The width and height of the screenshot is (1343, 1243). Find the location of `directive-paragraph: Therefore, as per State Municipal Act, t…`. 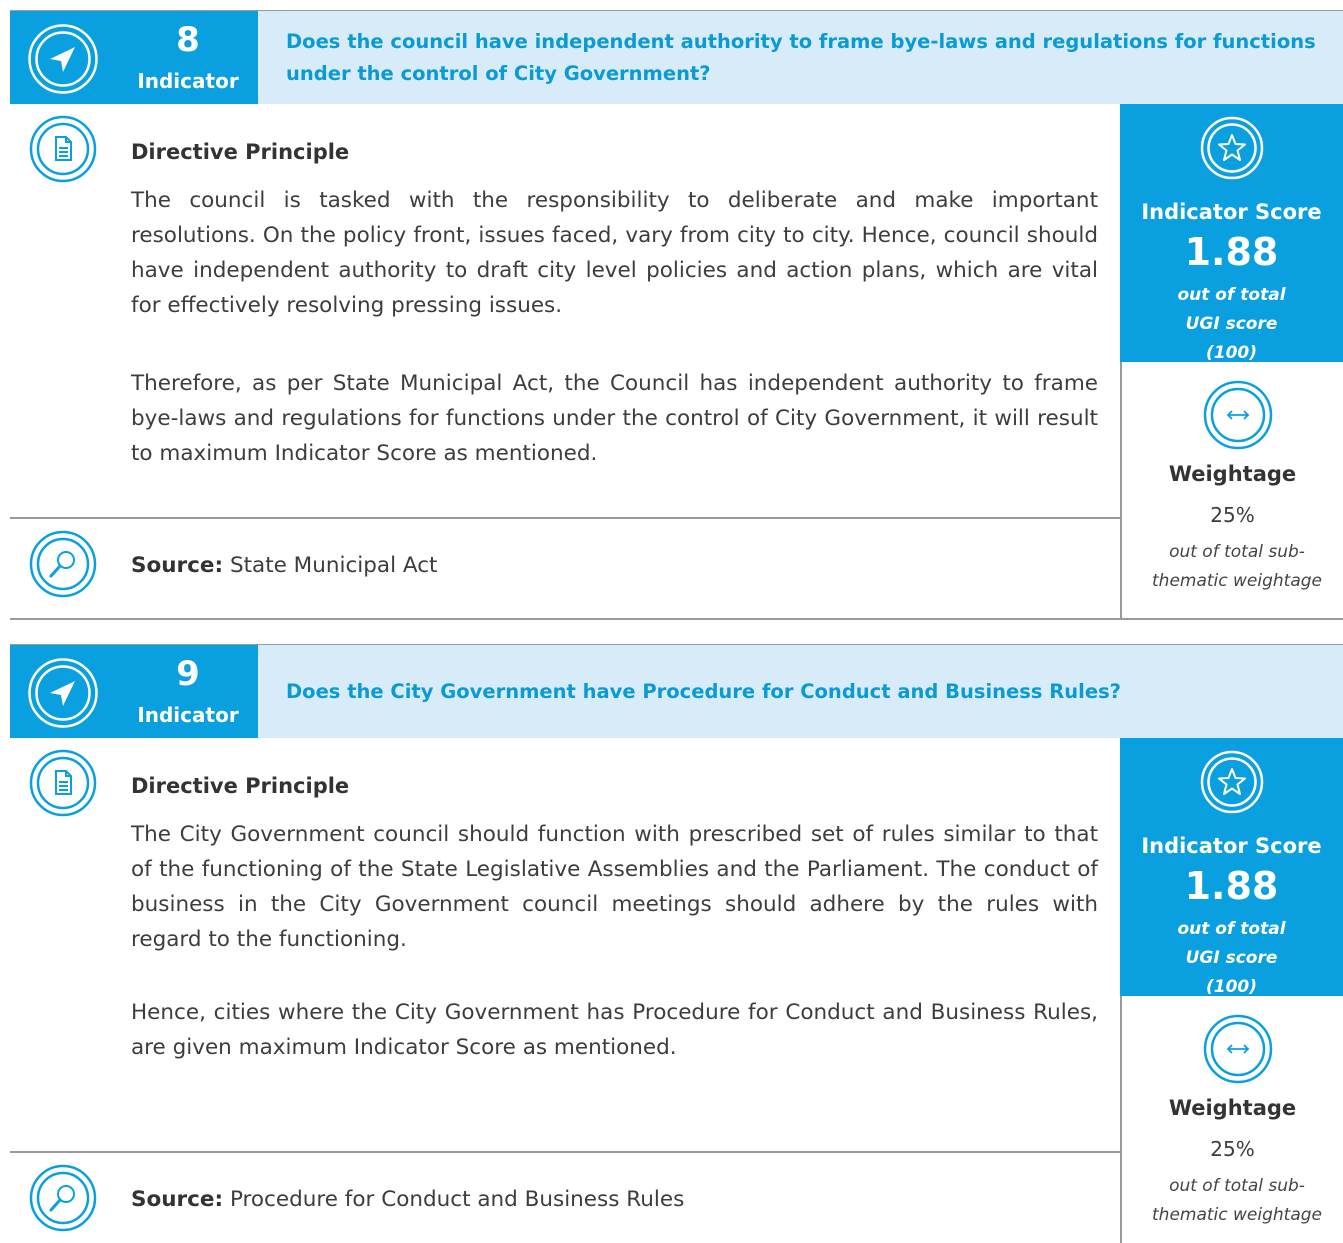

directive-paragraph: Therefore, as per State Municipal Act, t… is located at coordinates (614, 418).